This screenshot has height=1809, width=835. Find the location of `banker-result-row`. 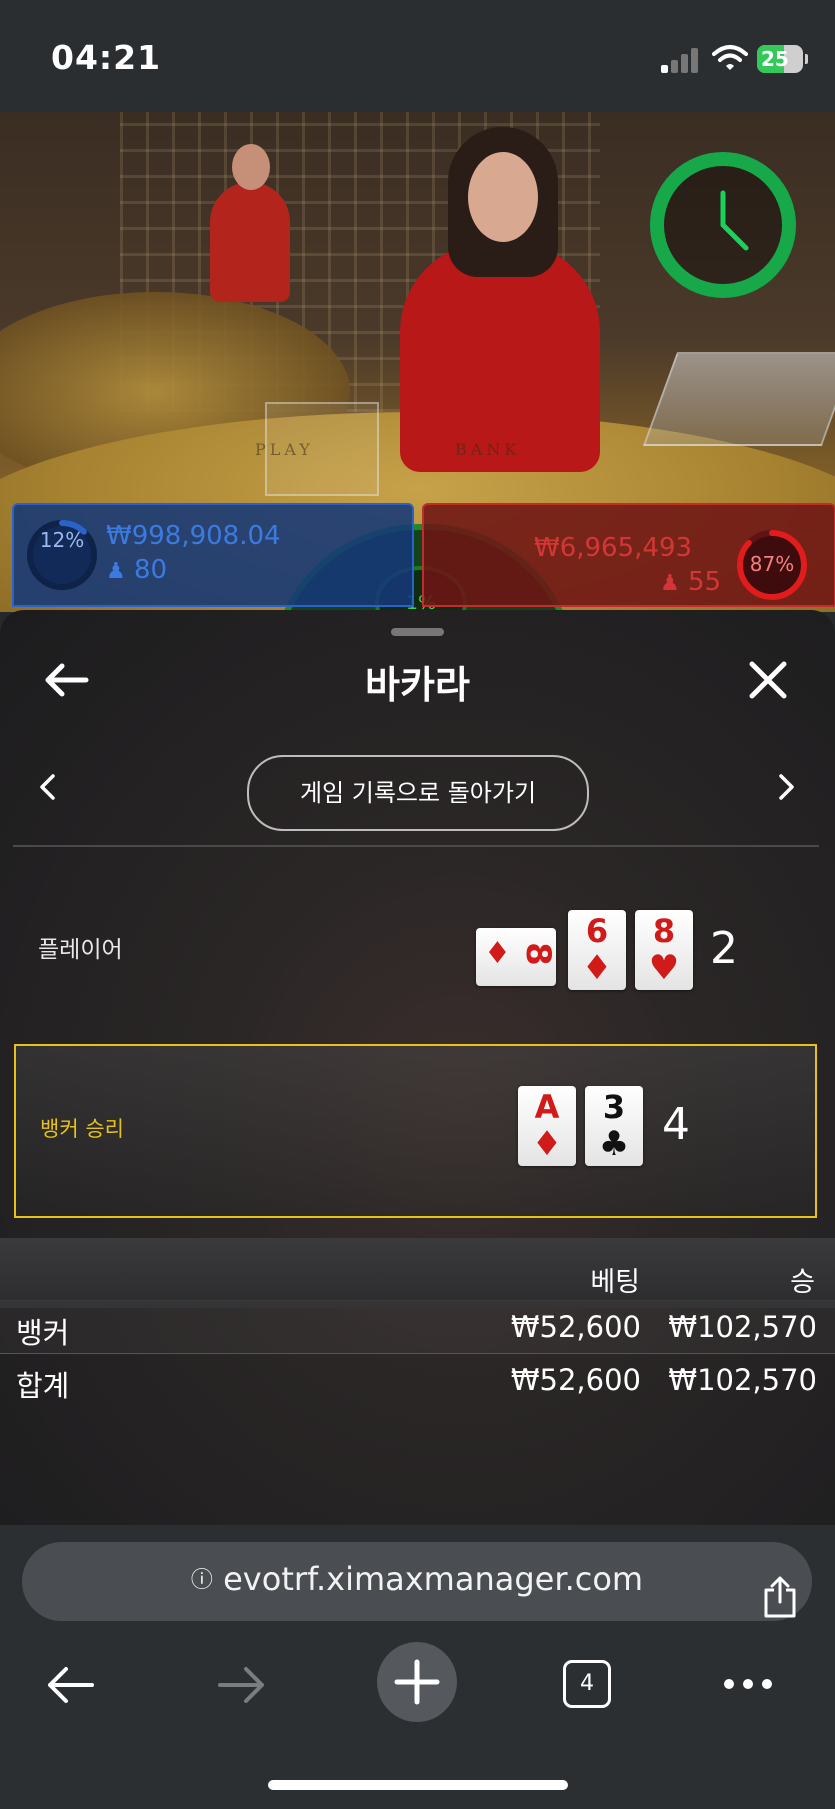

banker-result-row is located at coordinates (415, 1131).